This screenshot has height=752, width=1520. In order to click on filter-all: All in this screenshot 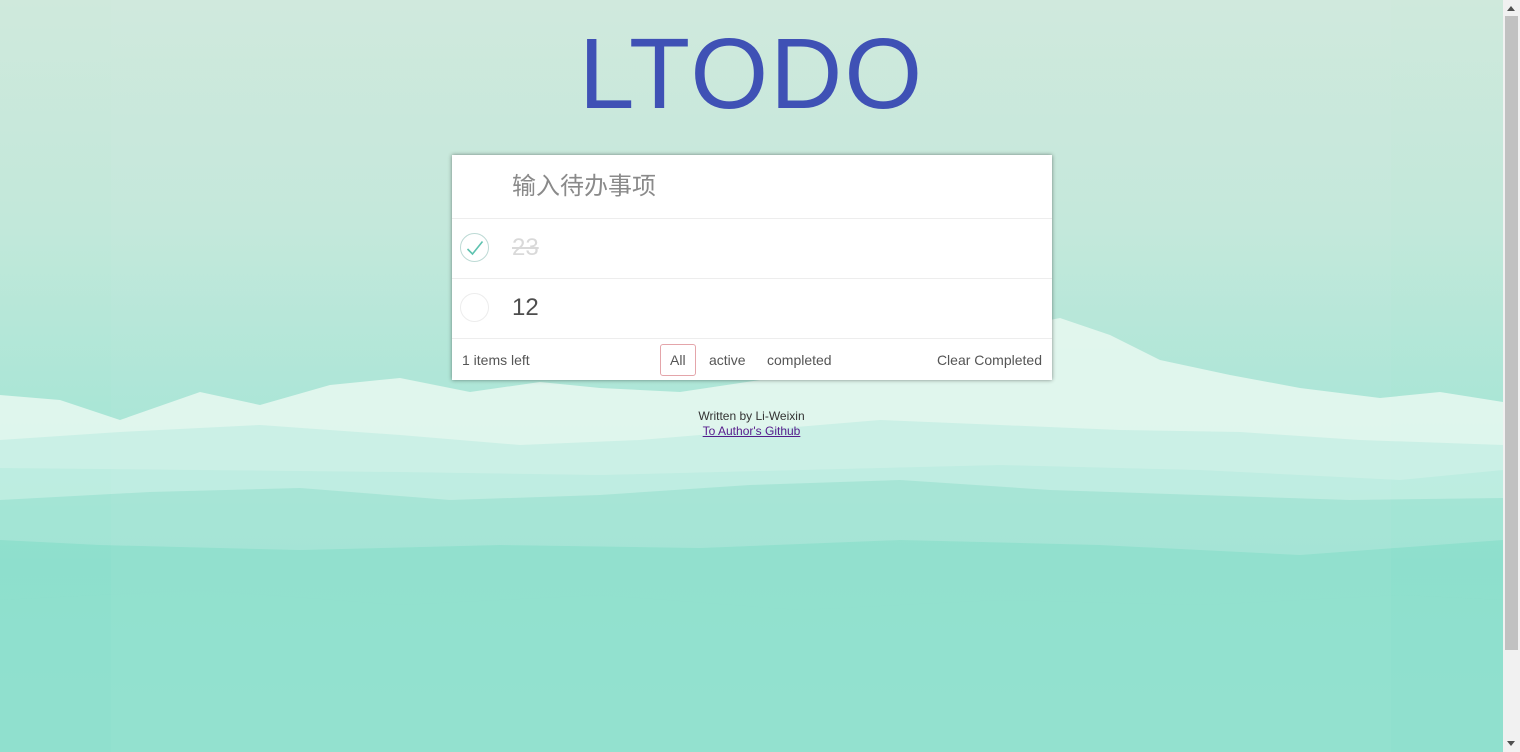, I will do `click(678, 360)`.